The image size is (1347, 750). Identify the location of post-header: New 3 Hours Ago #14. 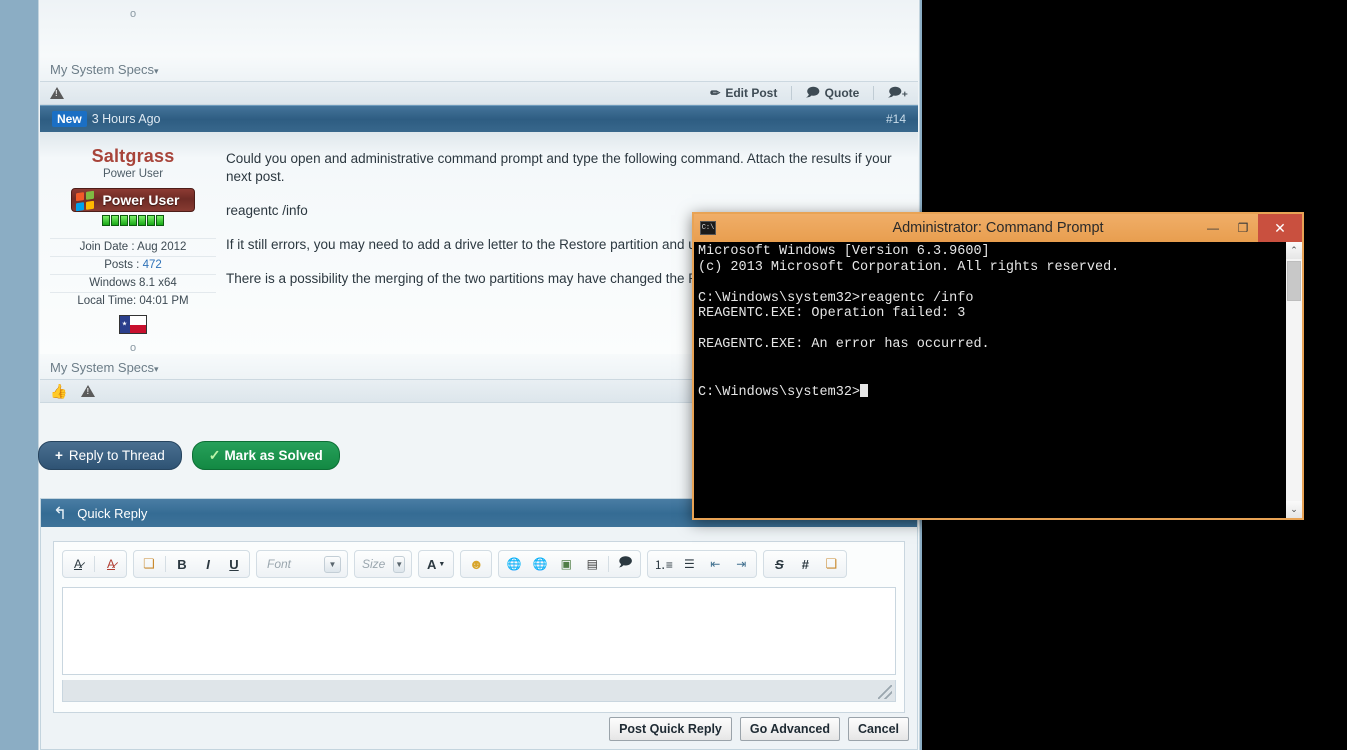
(479, 118).